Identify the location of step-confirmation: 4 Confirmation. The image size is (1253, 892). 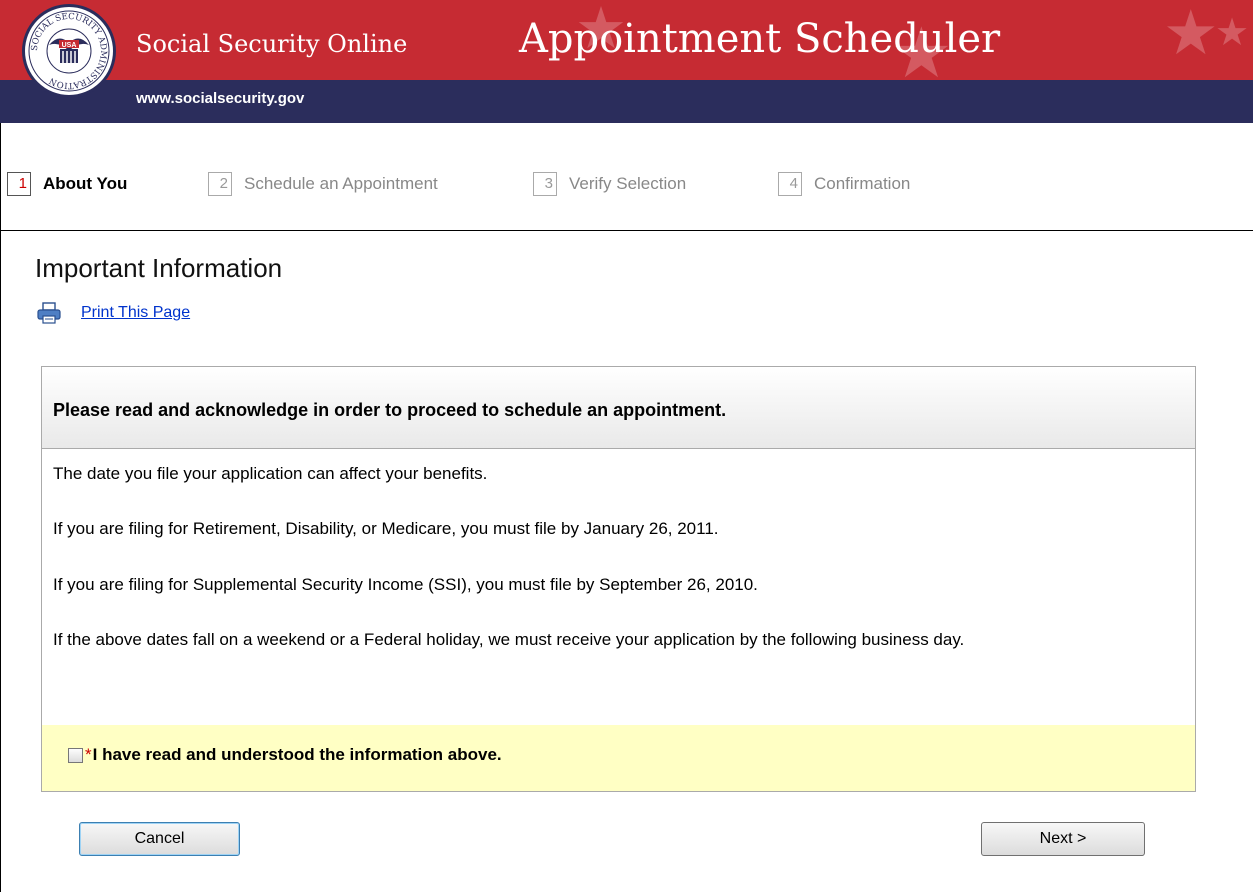
(844, 184).